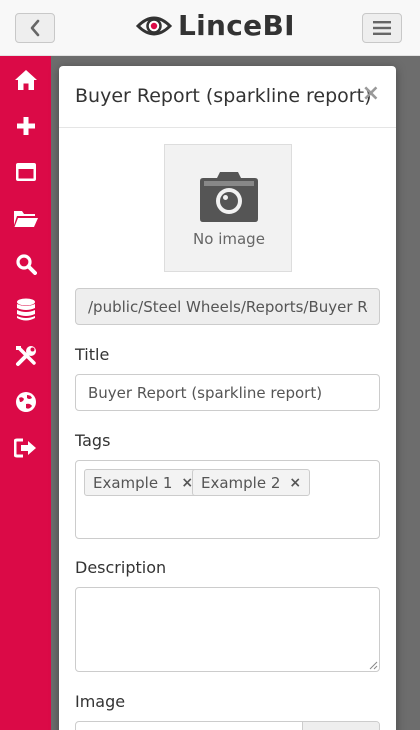  I want to click on plus-icon, so click(25, 126).